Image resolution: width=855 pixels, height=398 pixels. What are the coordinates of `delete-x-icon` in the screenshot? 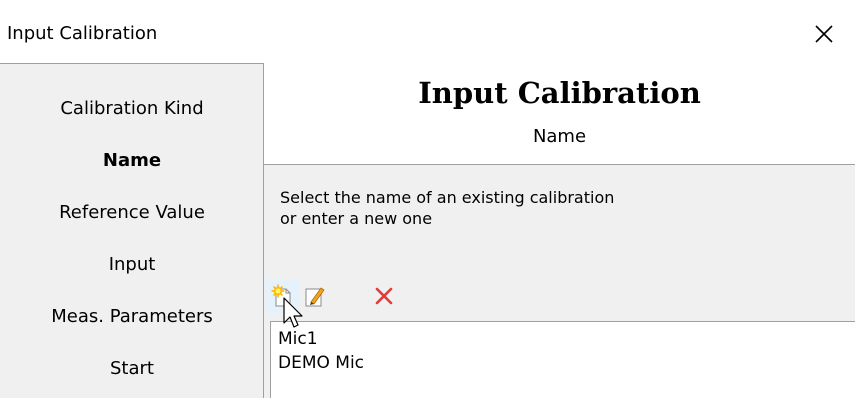 It's located at (384, 296).